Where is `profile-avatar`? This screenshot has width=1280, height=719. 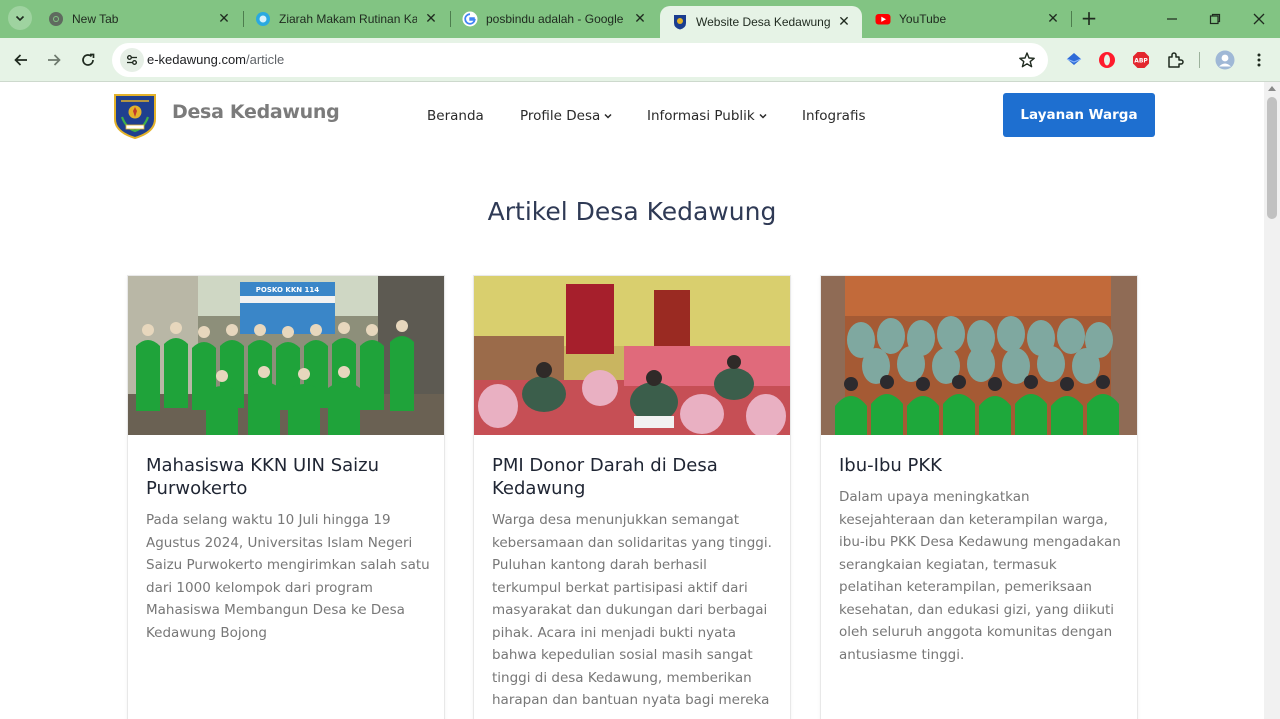 profile-avatar is located at coordinates (1225, 60).